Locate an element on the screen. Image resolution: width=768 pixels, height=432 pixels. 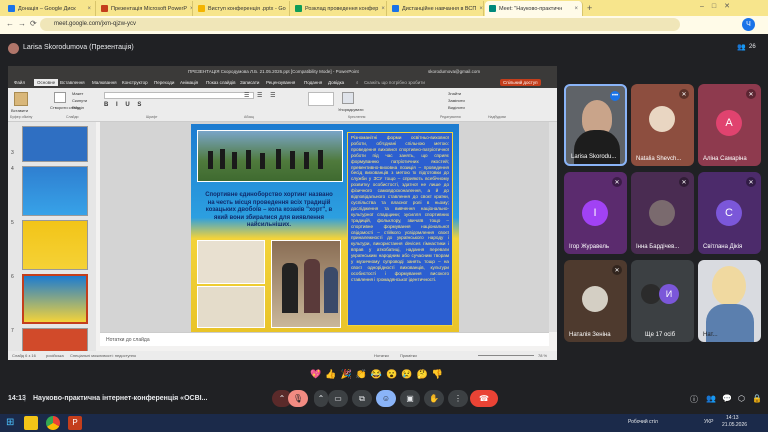
leave-call-button: ☎ is located at coordinates (484, 398).